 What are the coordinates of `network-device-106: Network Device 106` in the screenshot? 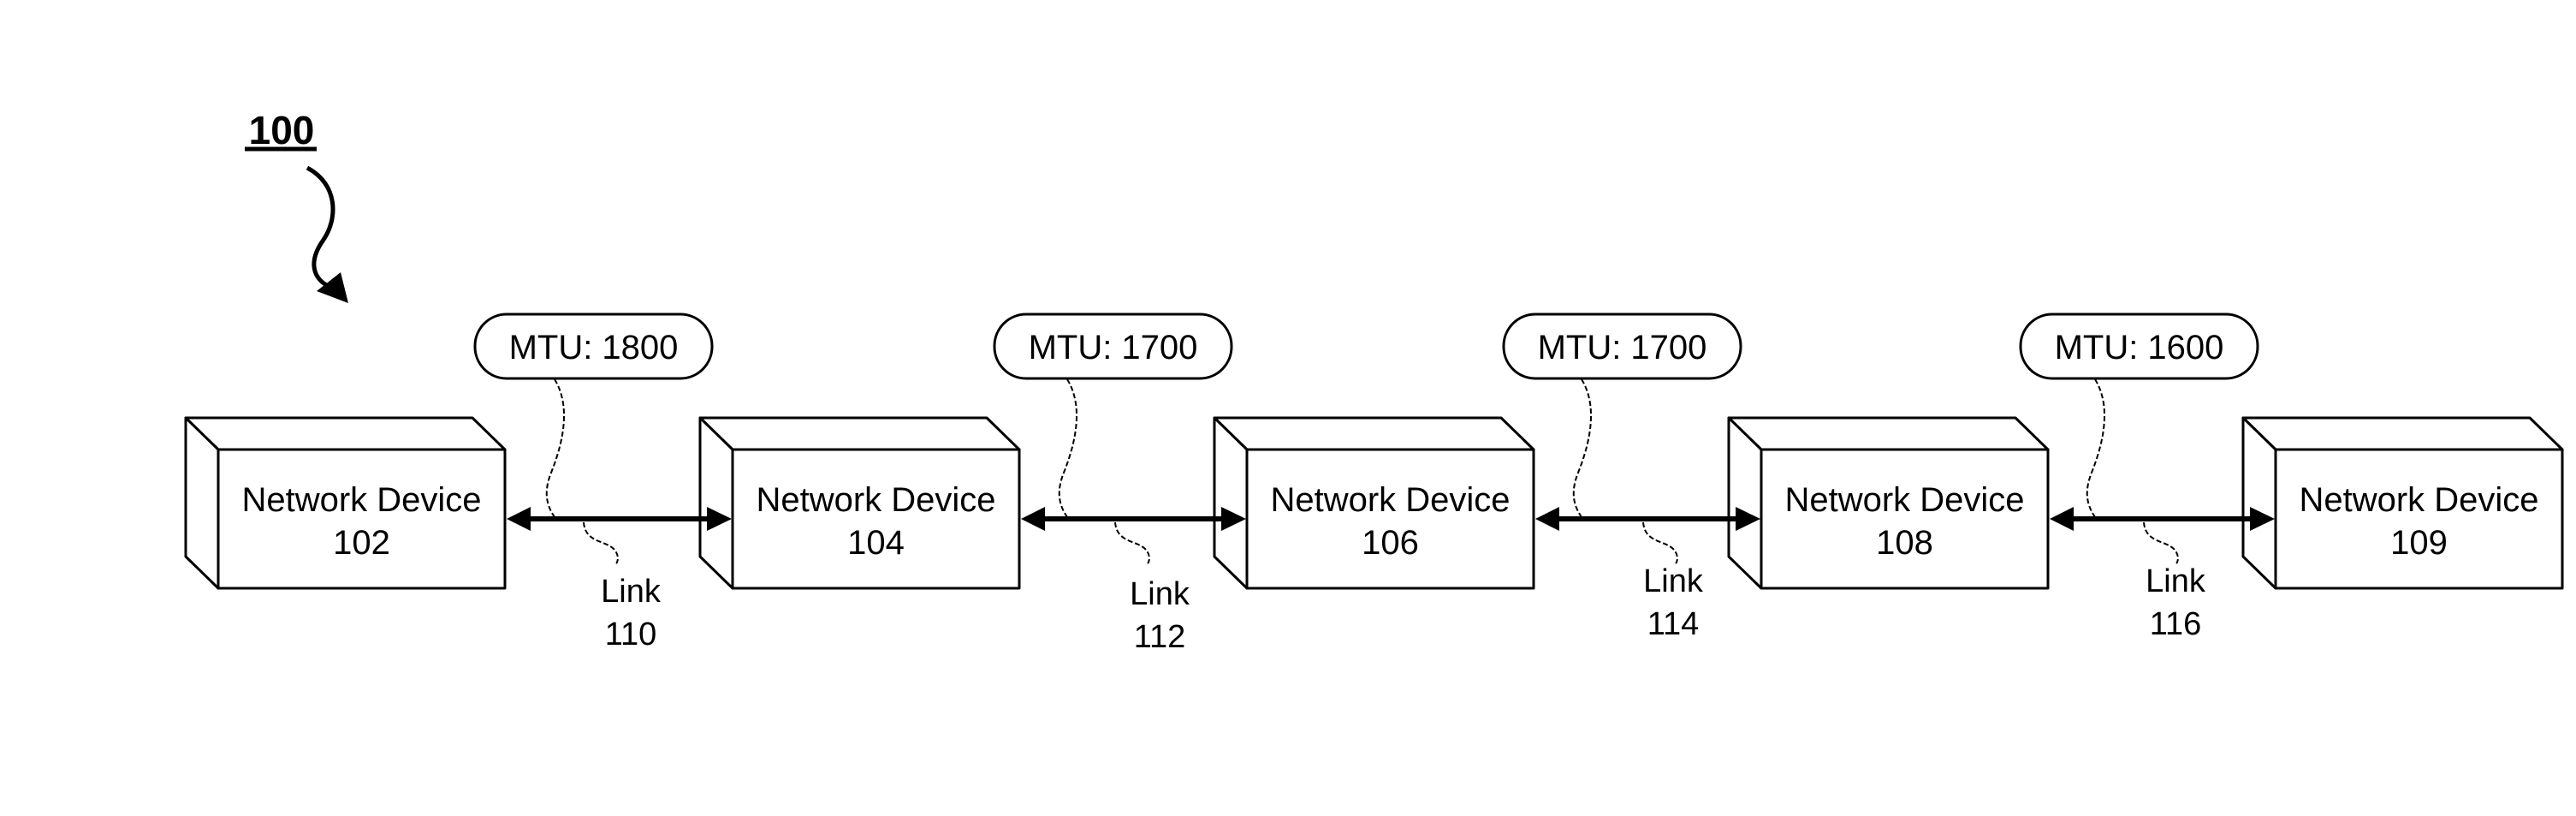 It's located at (1374, 503).